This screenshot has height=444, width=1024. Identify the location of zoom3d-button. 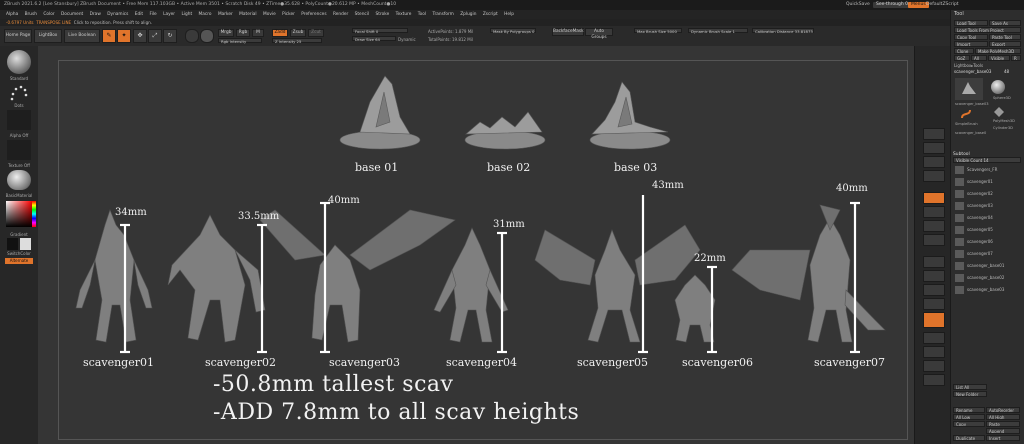
(934, 290).